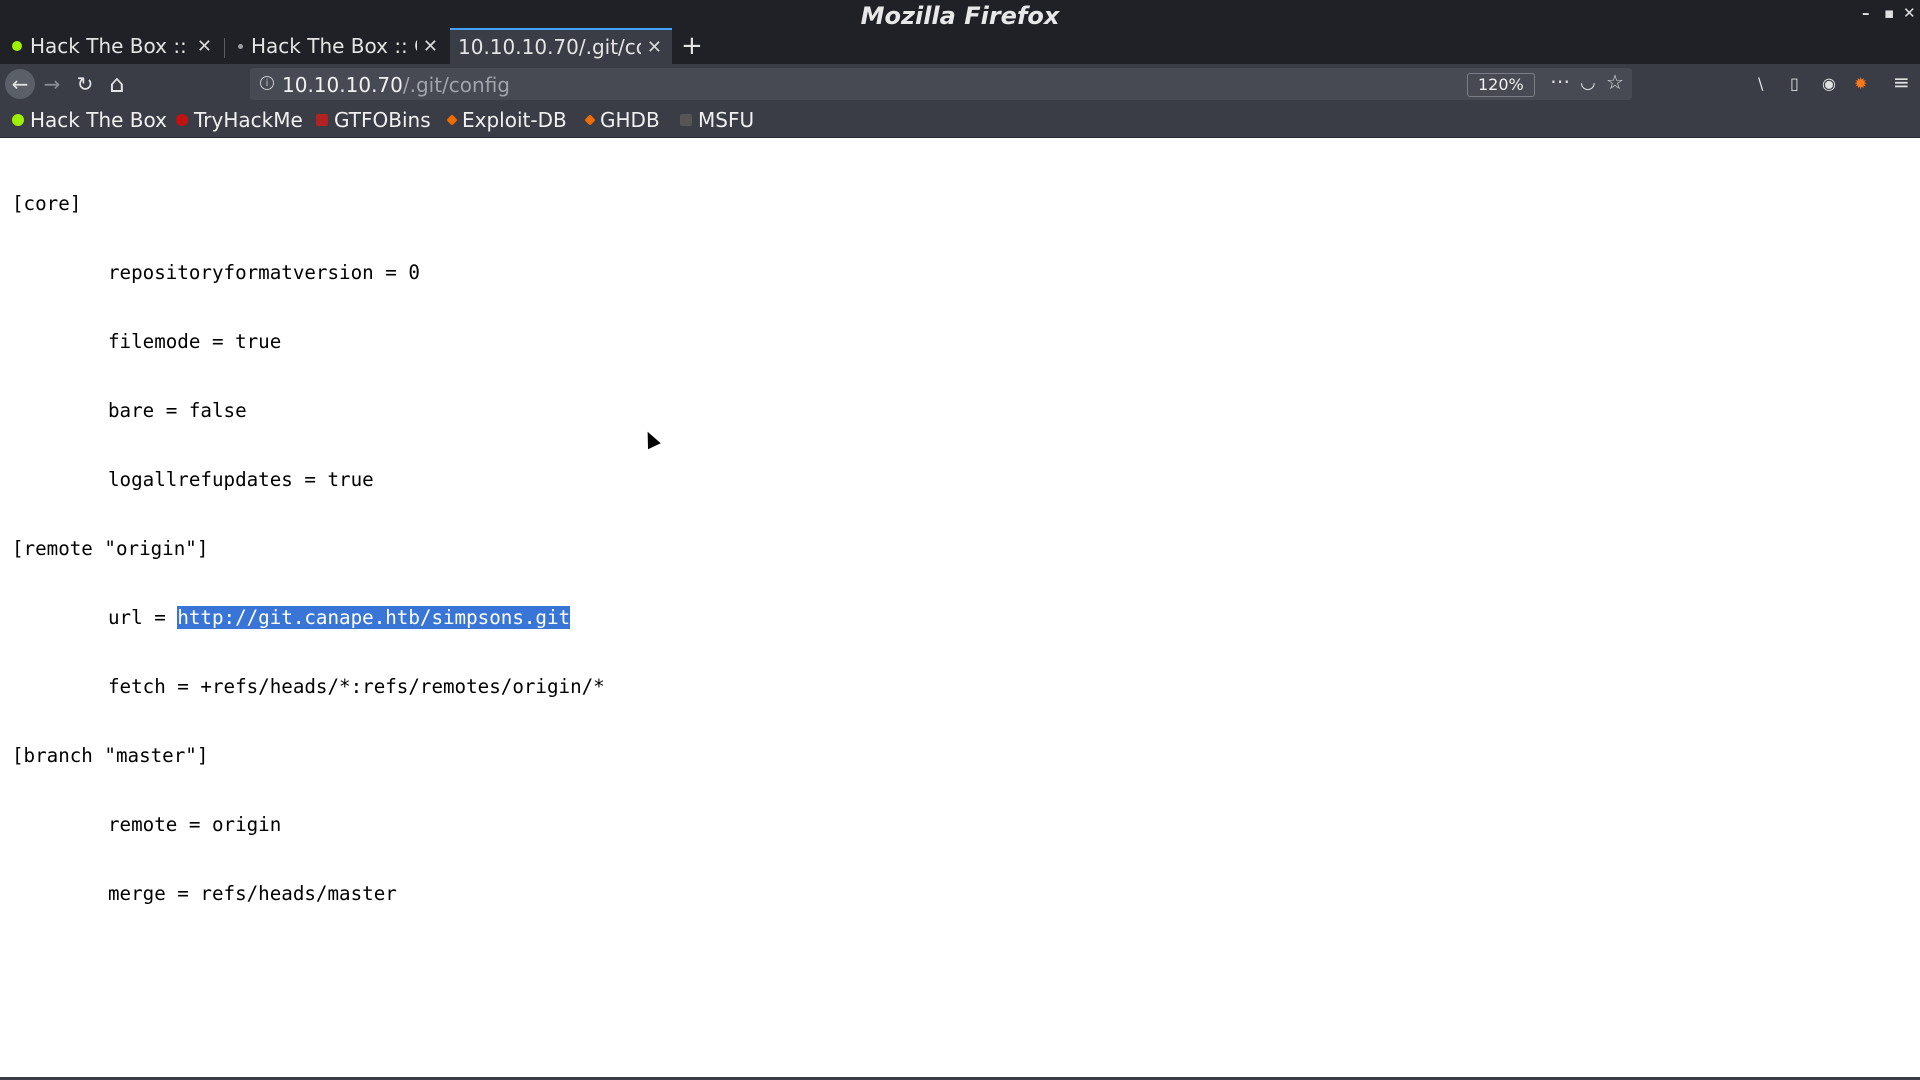 The image size is (1920, 1080). Describe the element at coordinates (143, 617) in the screenshot. I see `url-key: url =` at that location.